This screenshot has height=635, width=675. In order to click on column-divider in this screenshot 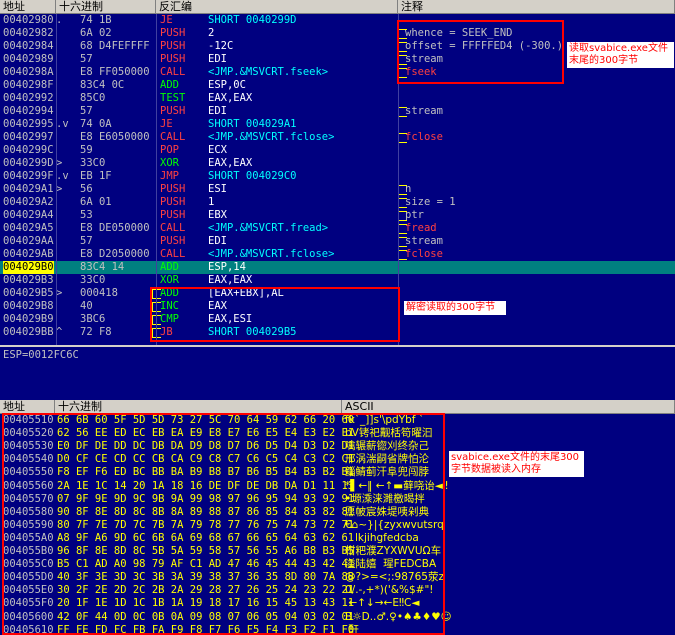, I will do `click(56, 179)`.